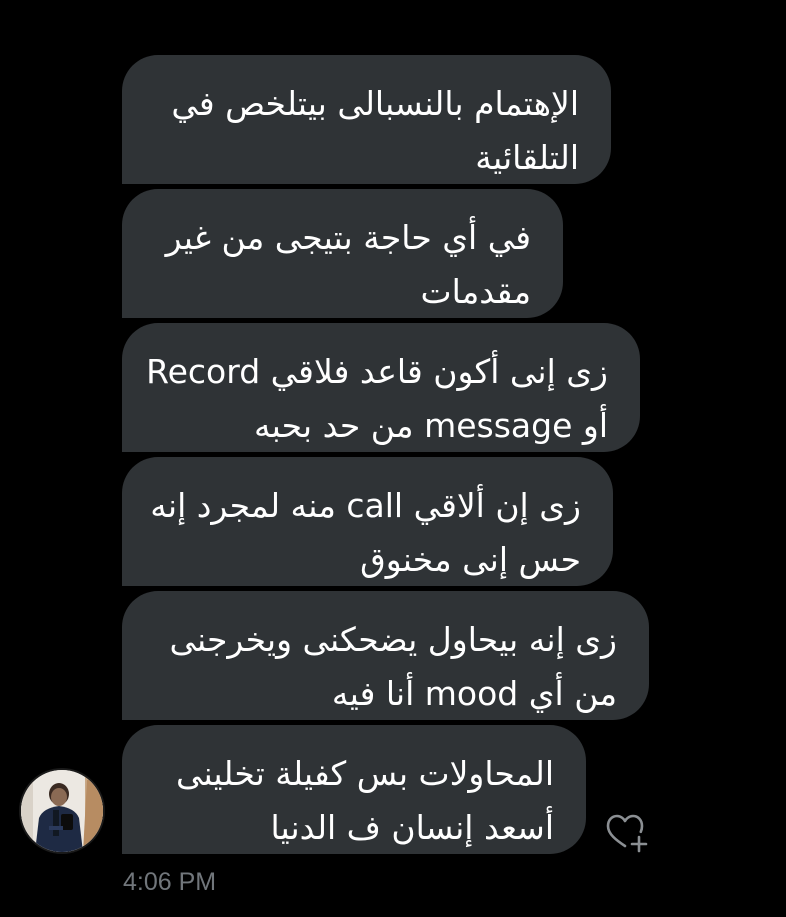 The height and width of the screenshot is (917, 786). What do you see at coordinates (476, 291) in the screenshot?
I see `message-line: مقدمات` at bounding box center [476, 291].